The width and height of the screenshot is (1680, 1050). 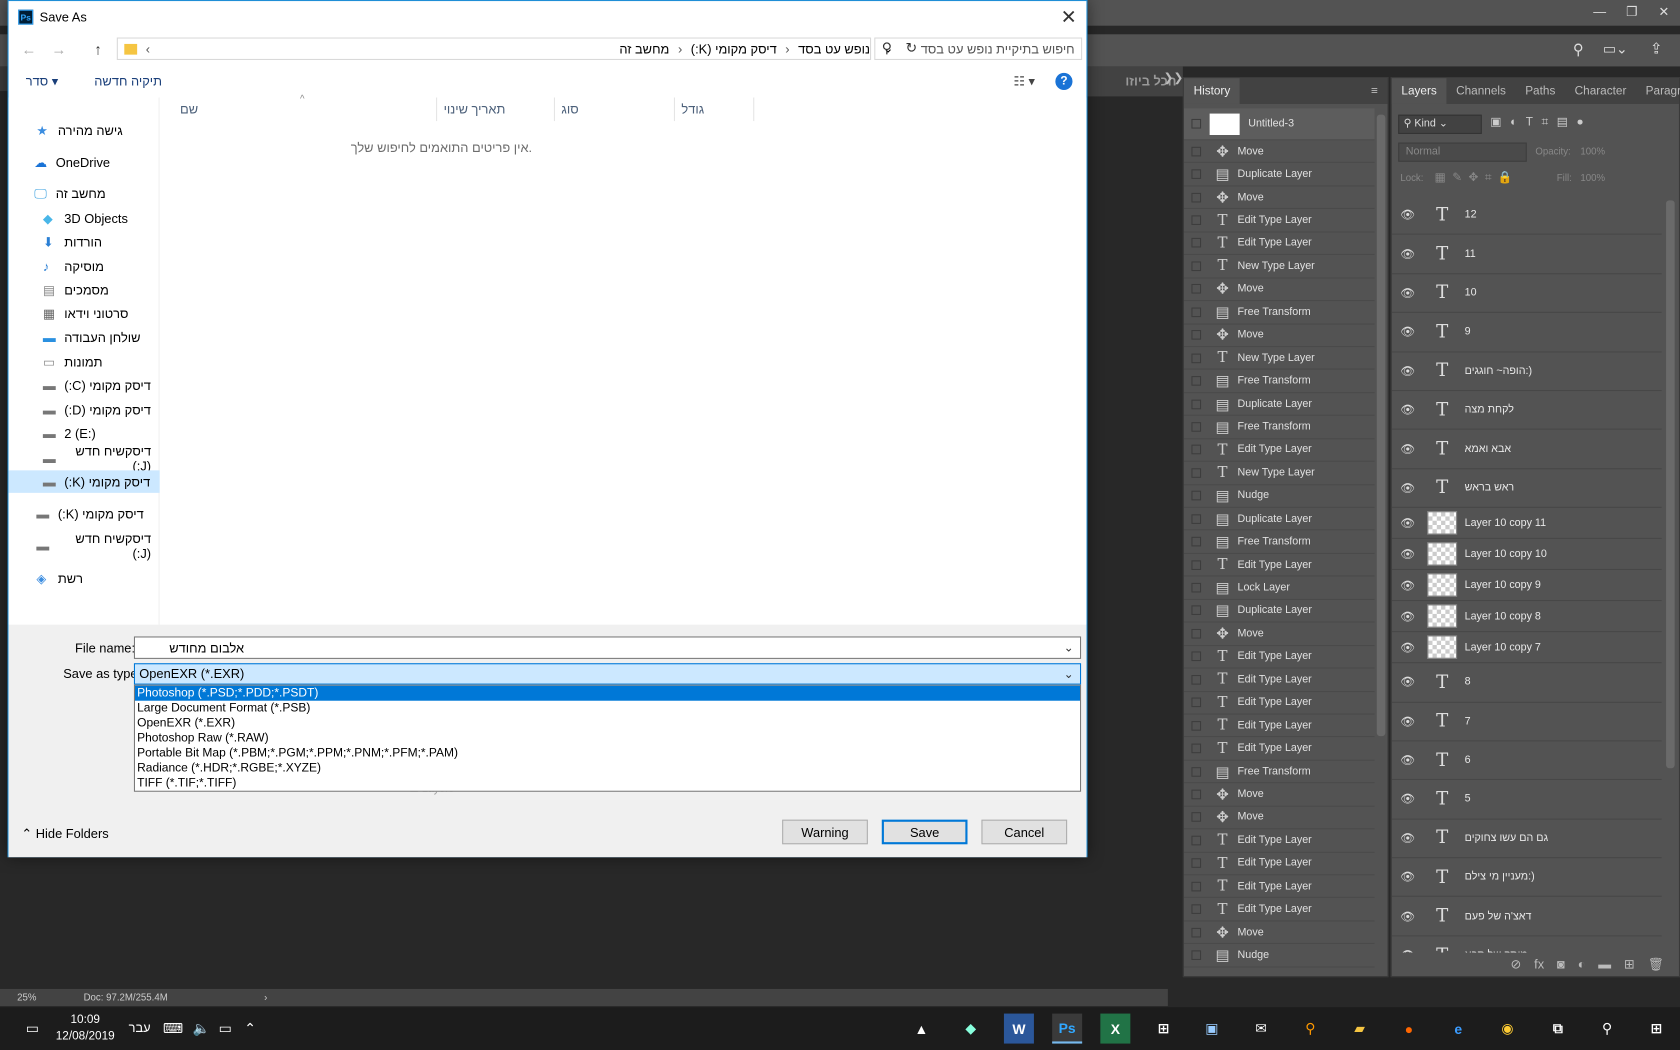 I want to click on cortana-search-icon: ⚲, so click(x=1607, y=1029).